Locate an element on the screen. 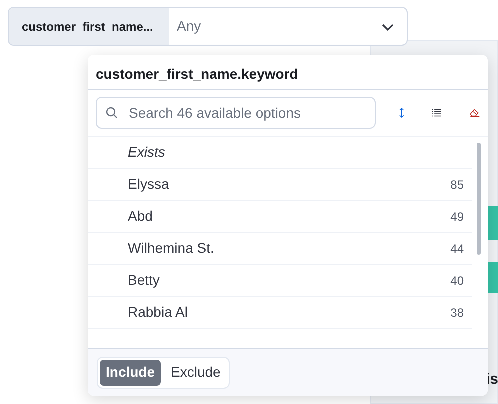 The image size is (498, 404). option-label: Elyssa is located at coordinates (149, 184).